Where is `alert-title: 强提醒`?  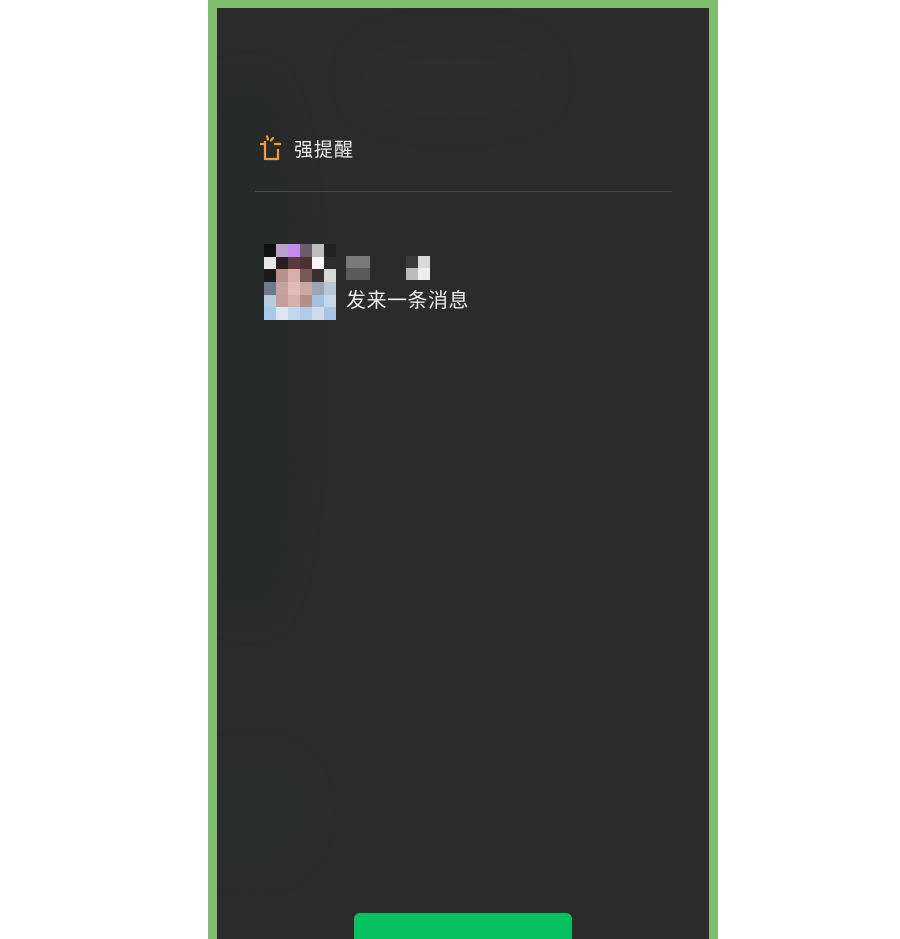 alert-title: 强提醒 is located at coordinates (324, 149).